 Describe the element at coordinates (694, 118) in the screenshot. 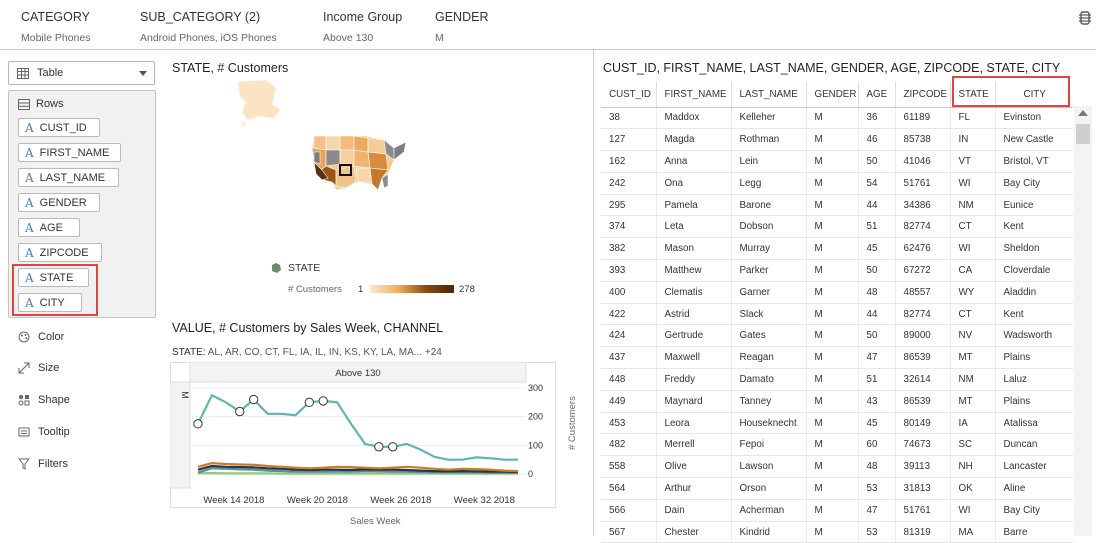

I see `table-cell: Maddox` at that location.